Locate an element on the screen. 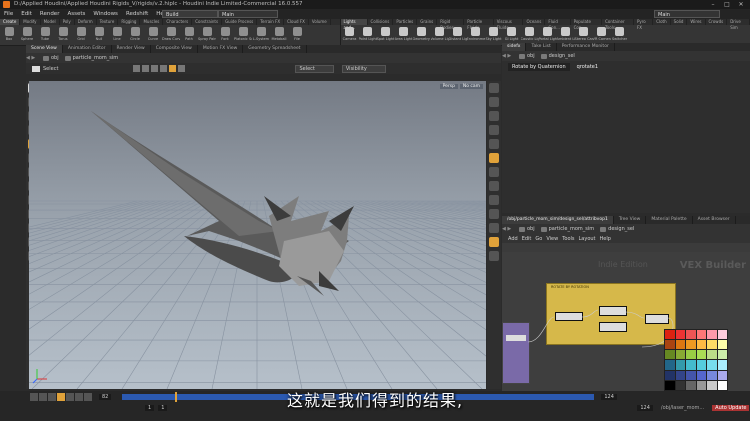  tab-4: Motion FX View is located at coordinates (221, 49).